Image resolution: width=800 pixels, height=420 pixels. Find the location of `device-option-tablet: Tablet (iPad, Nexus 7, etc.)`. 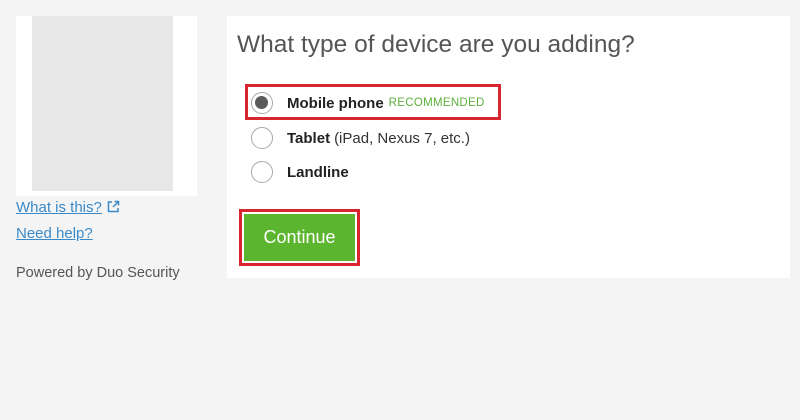

device-option-tablet: Tablet (iPad, Nexus 7, etc.) is located at coordinates (360, 138).